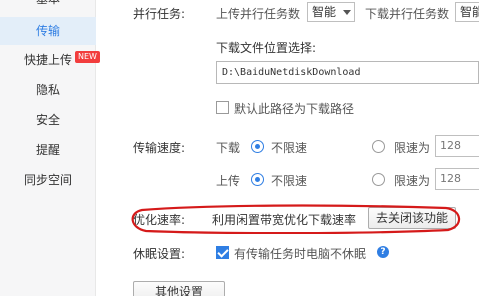  Describe the element at coordinates (412, 181) in the screenshot. I see `upload-limit-label: 限速为` at that location.